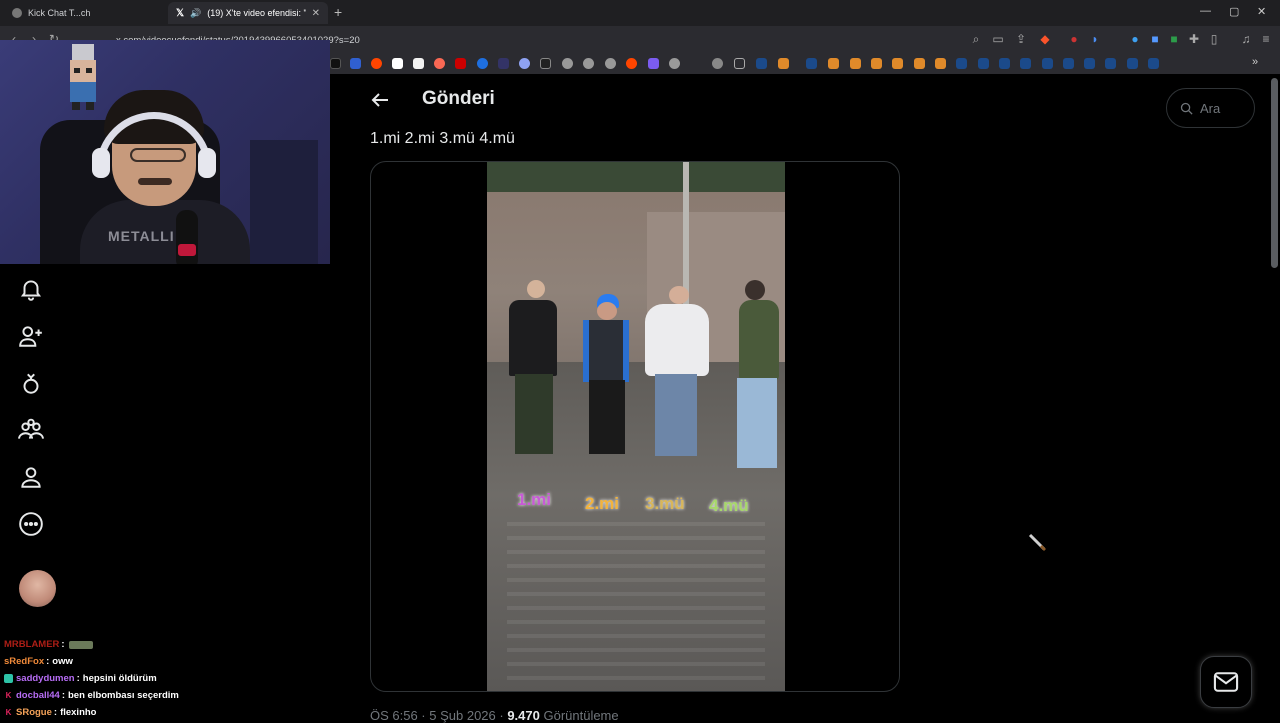  What do you see at coordinates (83, 77) in the screenshot?
I see `pixel-avatar-icon` at bounding box center [83, 77].